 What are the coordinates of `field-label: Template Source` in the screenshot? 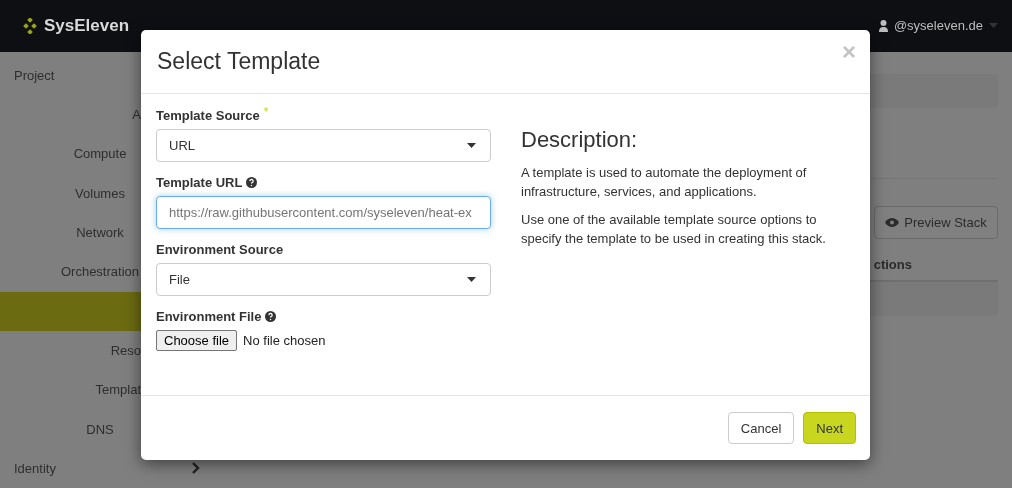 It's located at (208, 115).